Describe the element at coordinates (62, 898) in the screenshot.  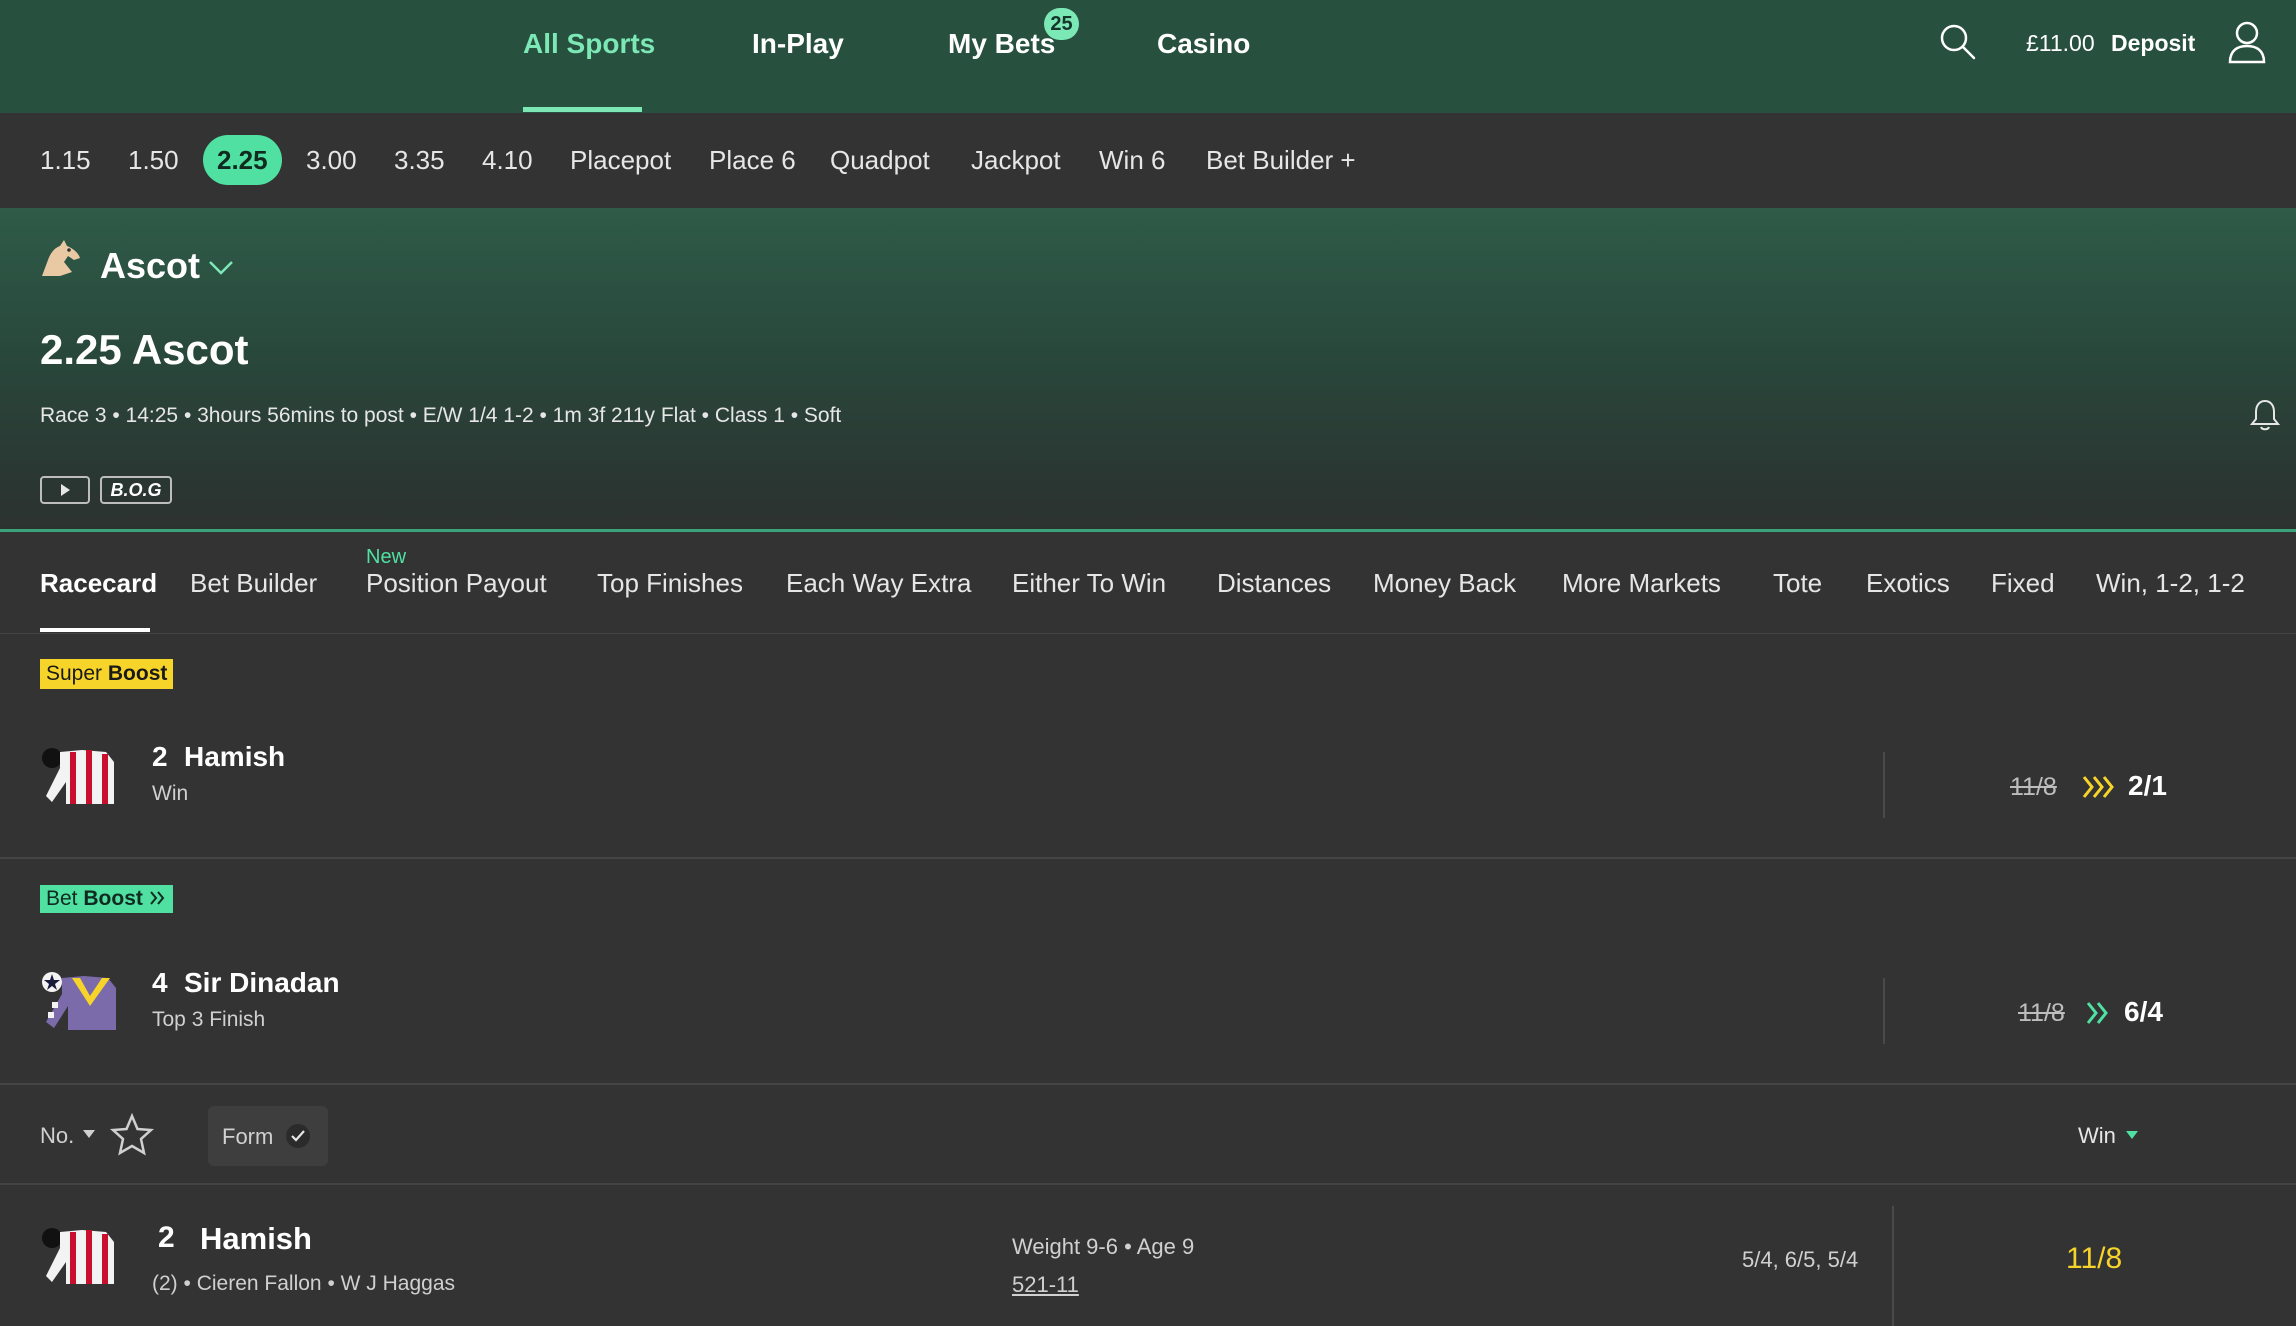
I see `bet-boost-label-a: Bet` at that location.